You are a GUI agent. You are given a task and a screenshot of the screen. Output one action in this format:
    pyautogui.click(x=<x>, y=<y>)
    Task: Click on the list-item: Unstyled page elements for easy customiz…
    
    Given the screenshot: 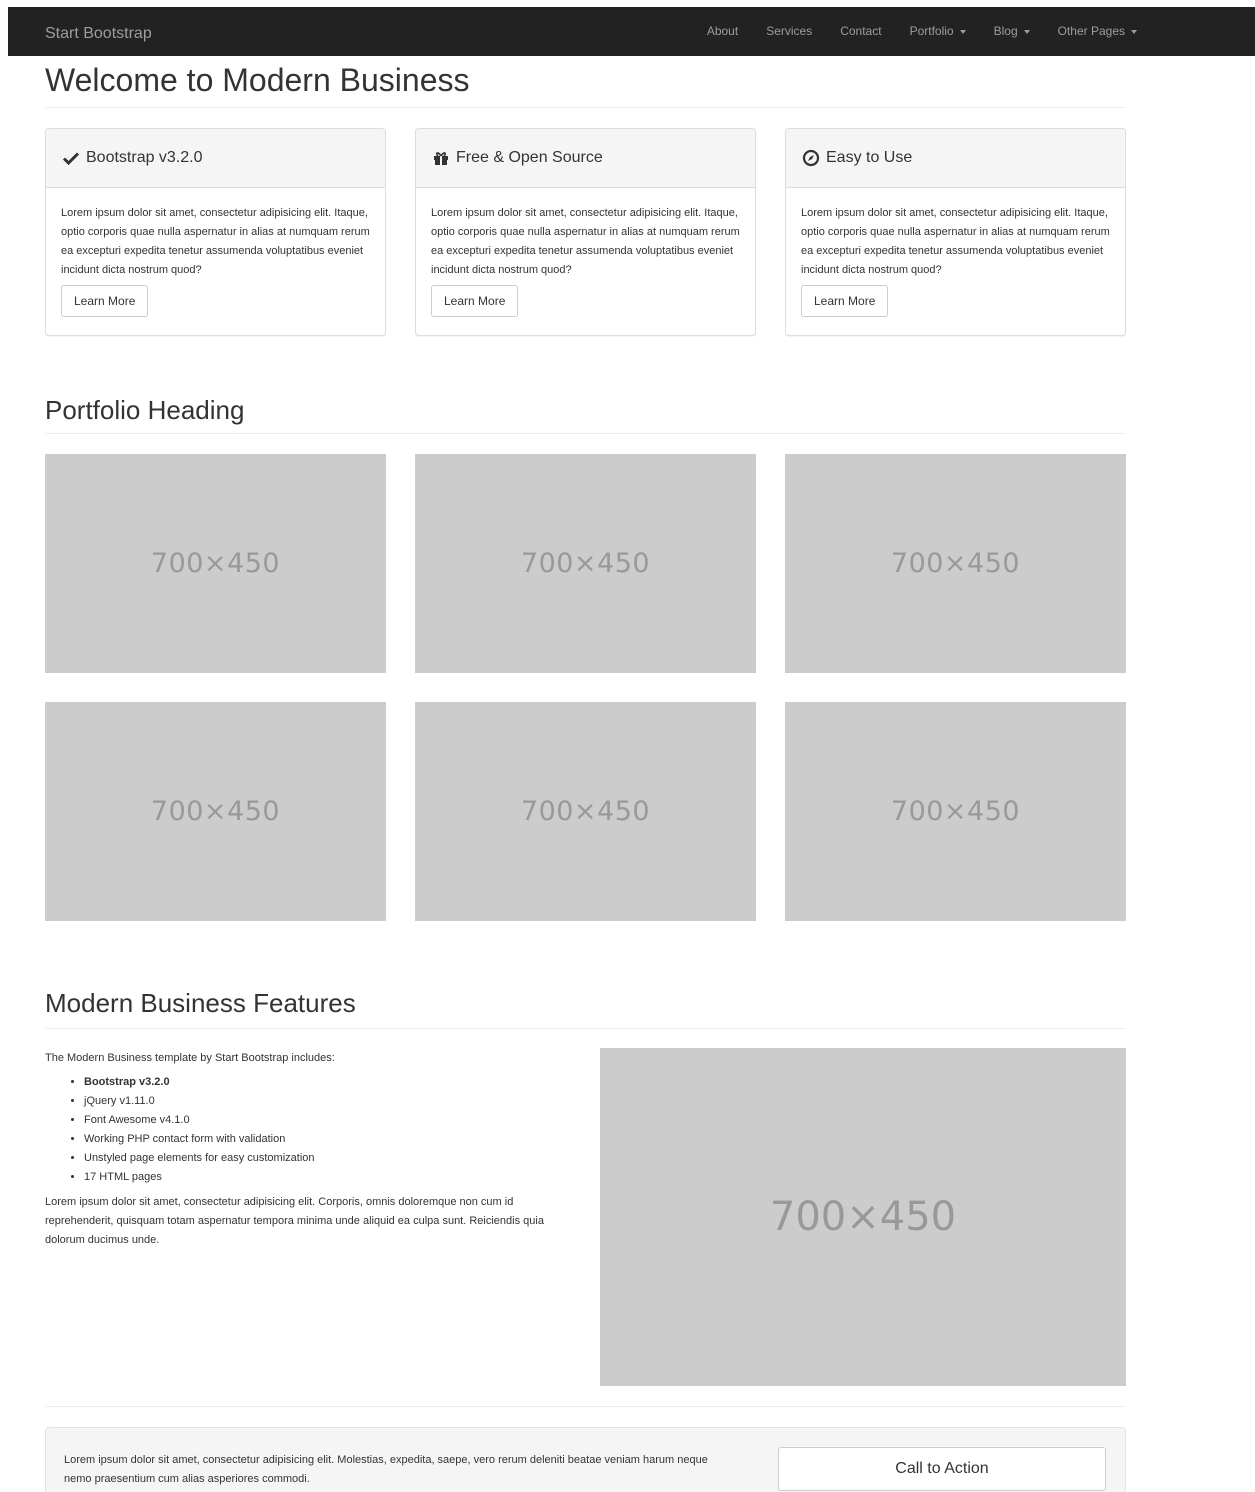 What is the action you would take?
    pyautogui.click(x=324, y=1158)
    